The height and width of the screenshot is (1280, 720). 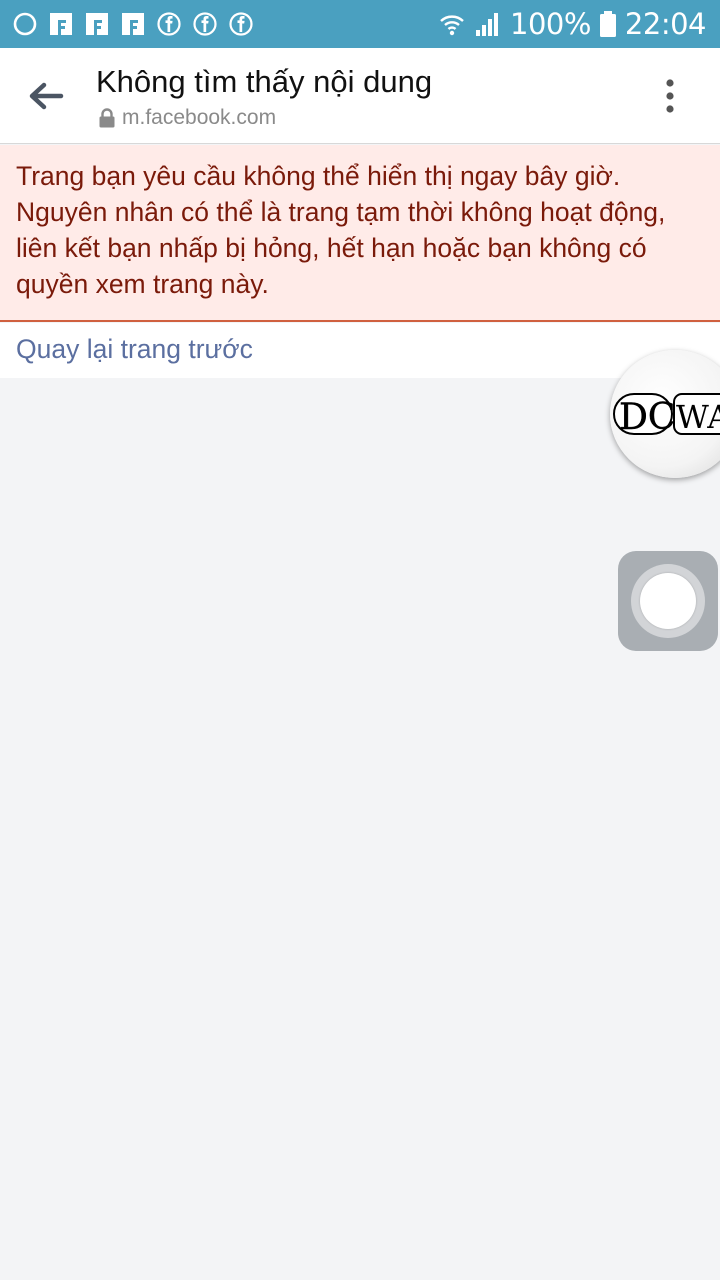 I want to click on circle-icon, so click(x=25, y=24).